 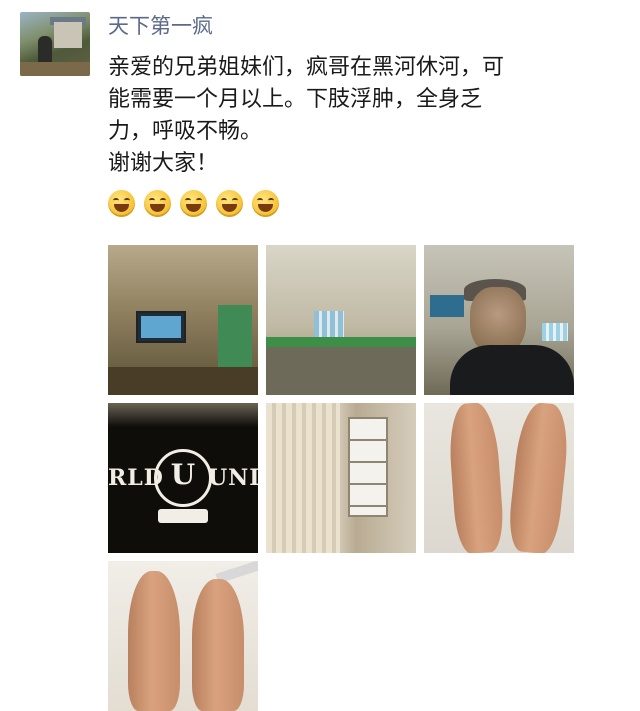 I want to click on sign-text-right: UNI, so click(x=233, y=478).